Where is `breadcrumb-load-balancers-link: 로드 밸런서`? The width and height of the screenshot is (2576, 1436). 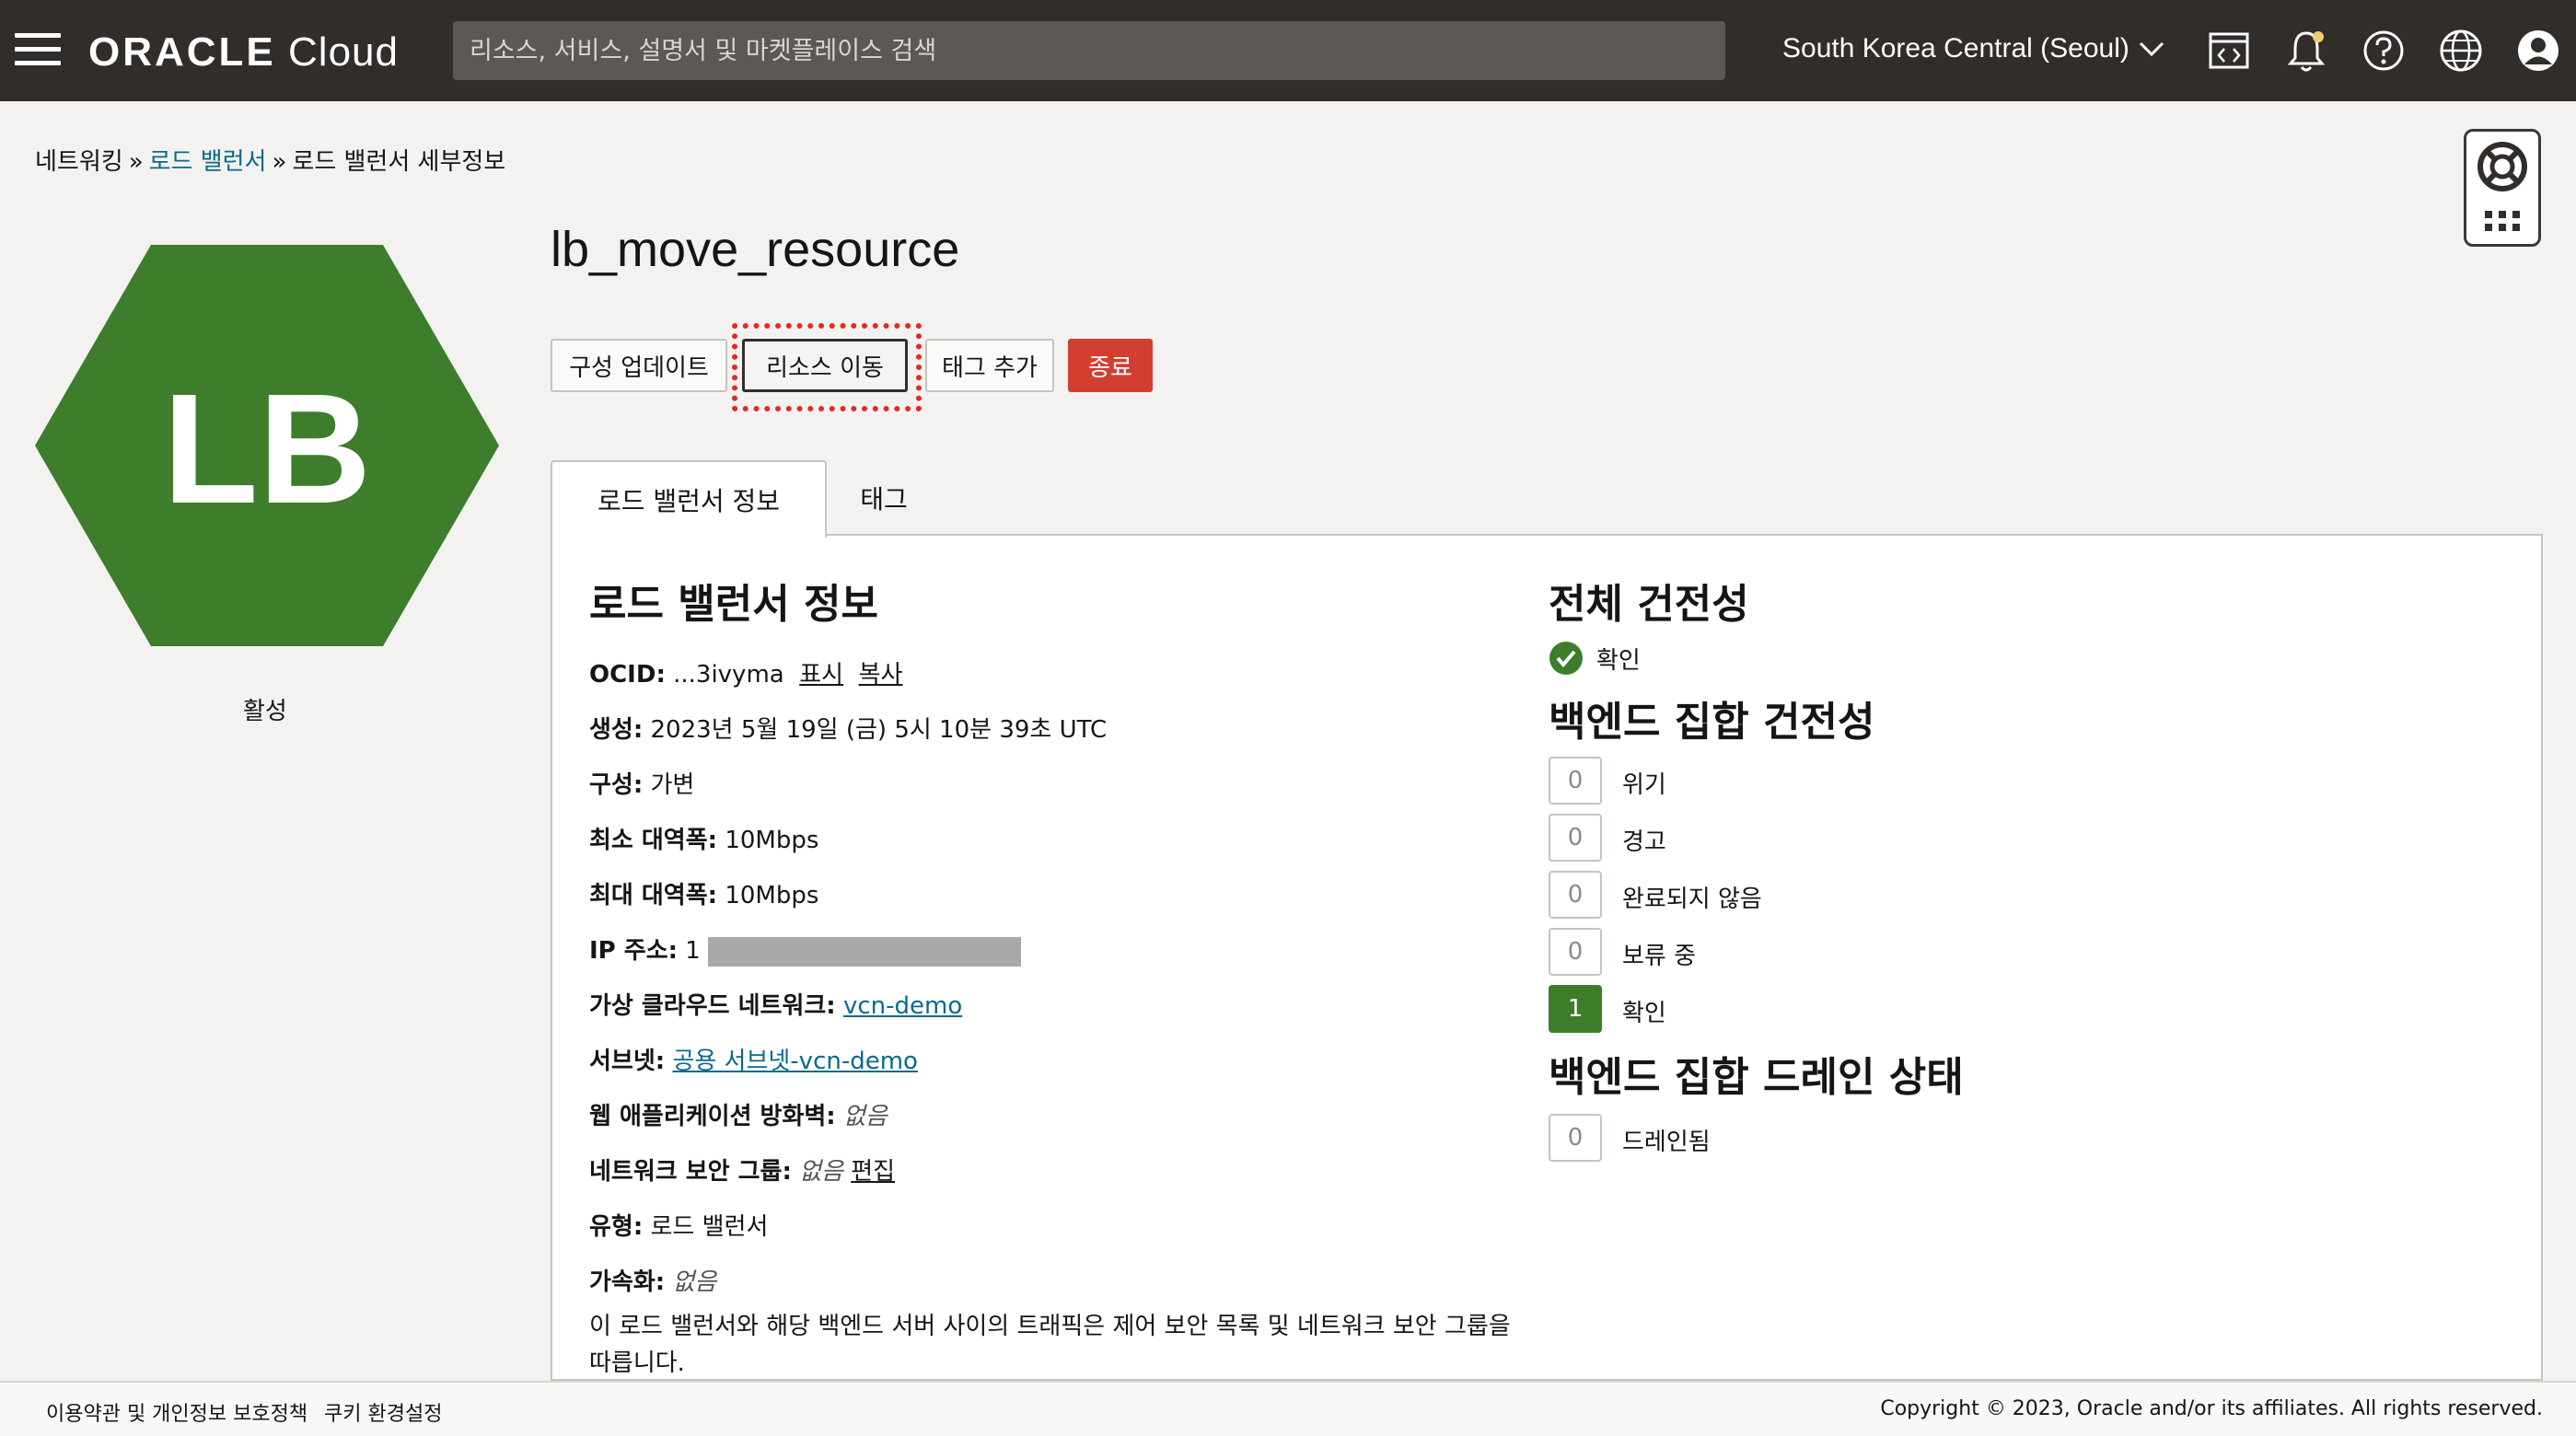
breadcrumb-load-balancers-link: 로드 밸런서 is located at coordinates (208, 162).